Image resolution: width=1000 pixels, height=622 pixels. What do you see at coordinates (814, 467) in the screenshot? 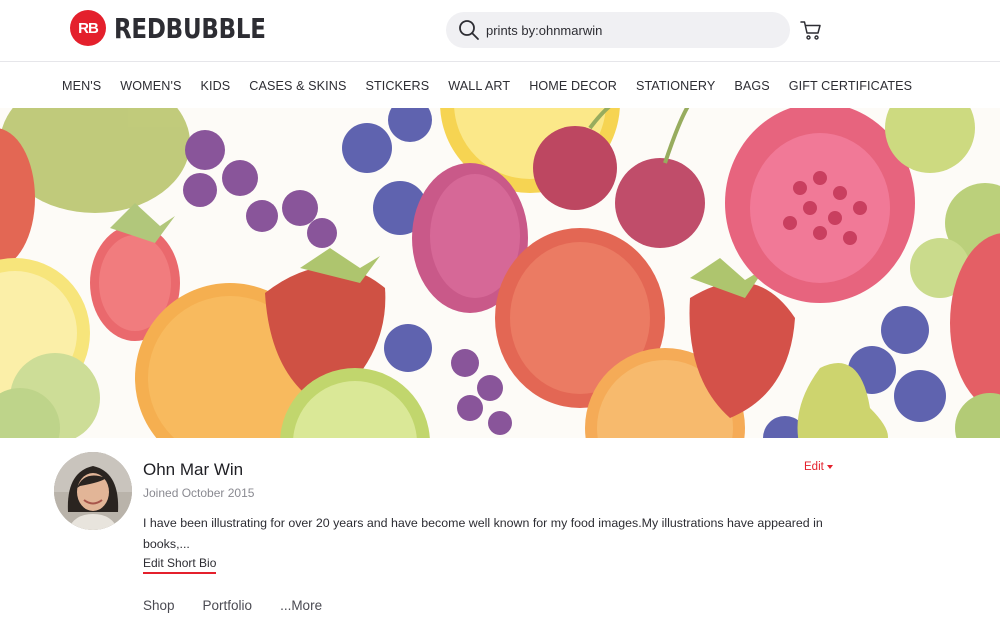
I see `edit-label: Edit` at bounding box center [814, 467].